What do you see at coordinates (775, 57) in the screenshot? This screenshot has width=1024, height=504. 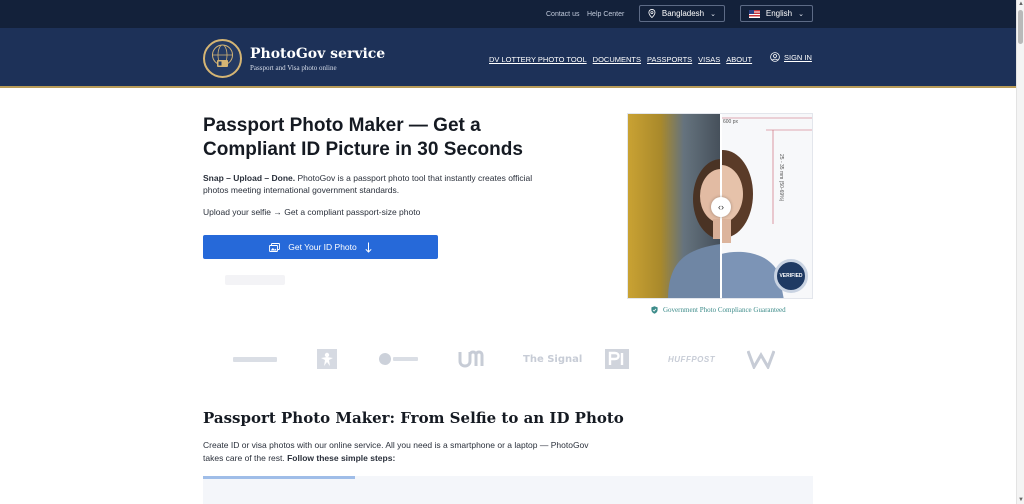 I see `user-icon` at bounding box center [775, 57].